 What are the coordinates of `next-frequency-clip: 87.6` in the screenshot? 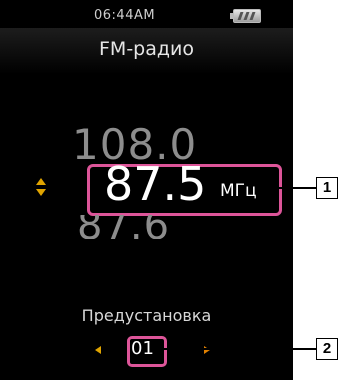 It's located at (146, 227).